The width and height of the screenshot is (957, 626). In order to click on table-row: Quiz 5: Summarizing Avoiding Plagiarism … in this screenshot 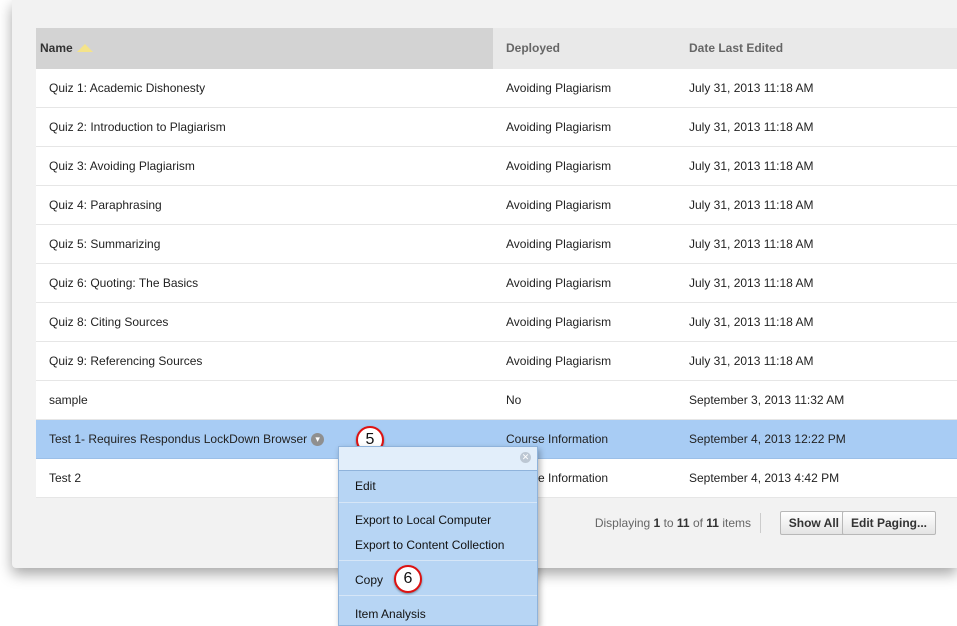, I will do `click(496, 244)`.